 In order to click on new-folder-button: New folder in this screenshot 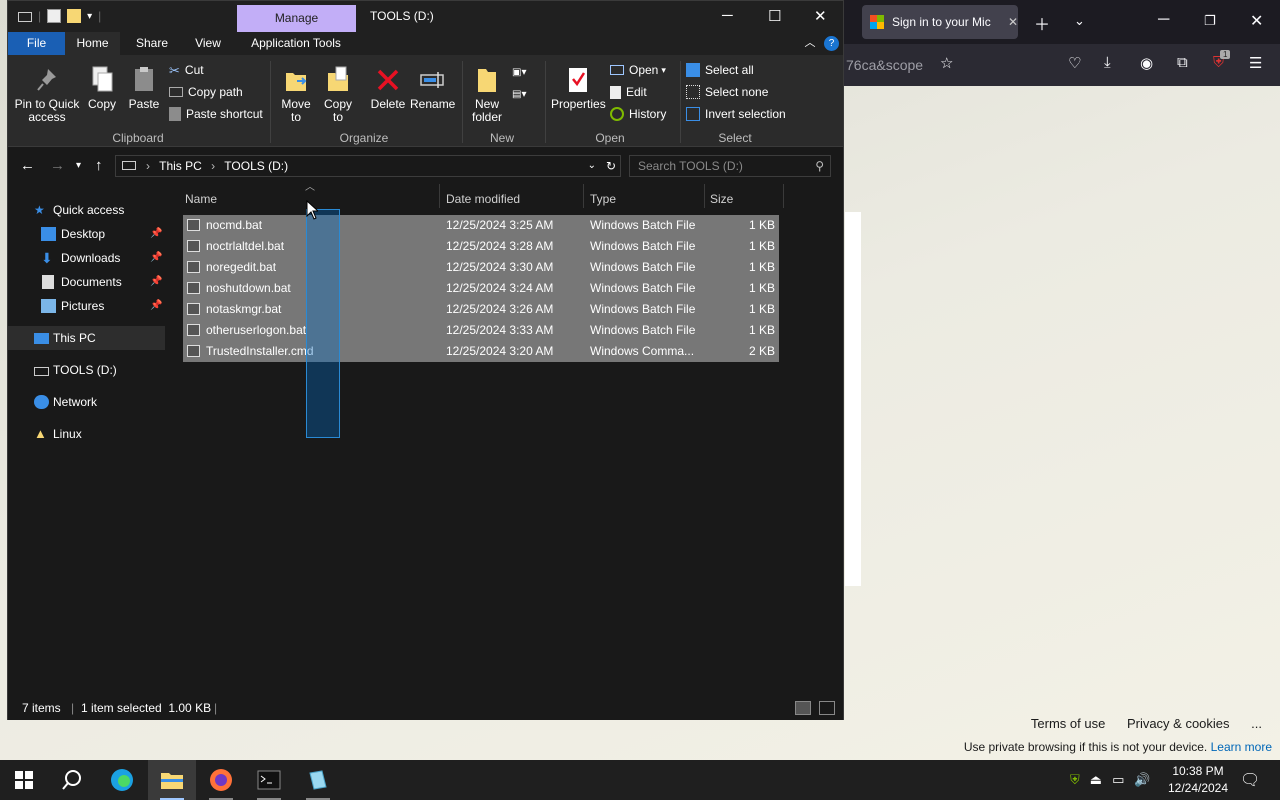, I will do `click(487, 94)`.